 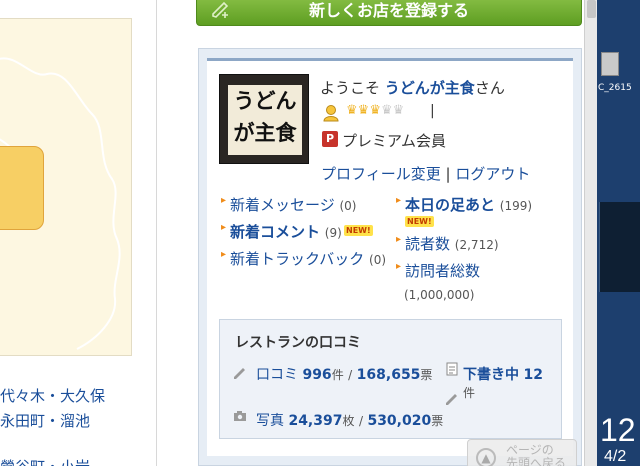 What do you see at coordinates (330, 139) in the screenshot?
I see `premium-icon: P` at bounding box center [330, 139].